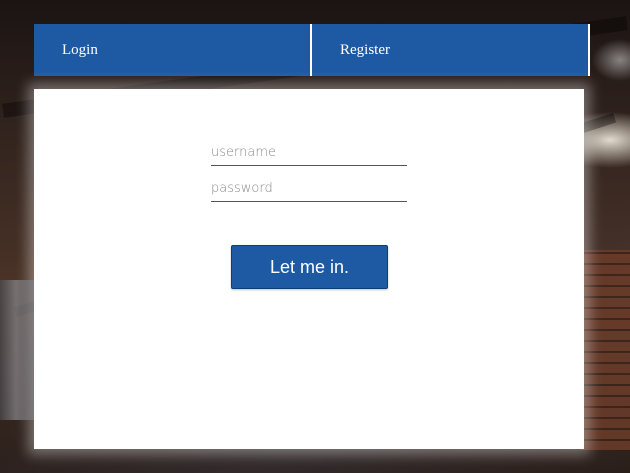 Image resolution: width=630 pixels, height=473 pixels. What do you see at coordinates (365, 49) in the screenshot?
I see `tab-register-label: Register` at bounding box center [365, 49].